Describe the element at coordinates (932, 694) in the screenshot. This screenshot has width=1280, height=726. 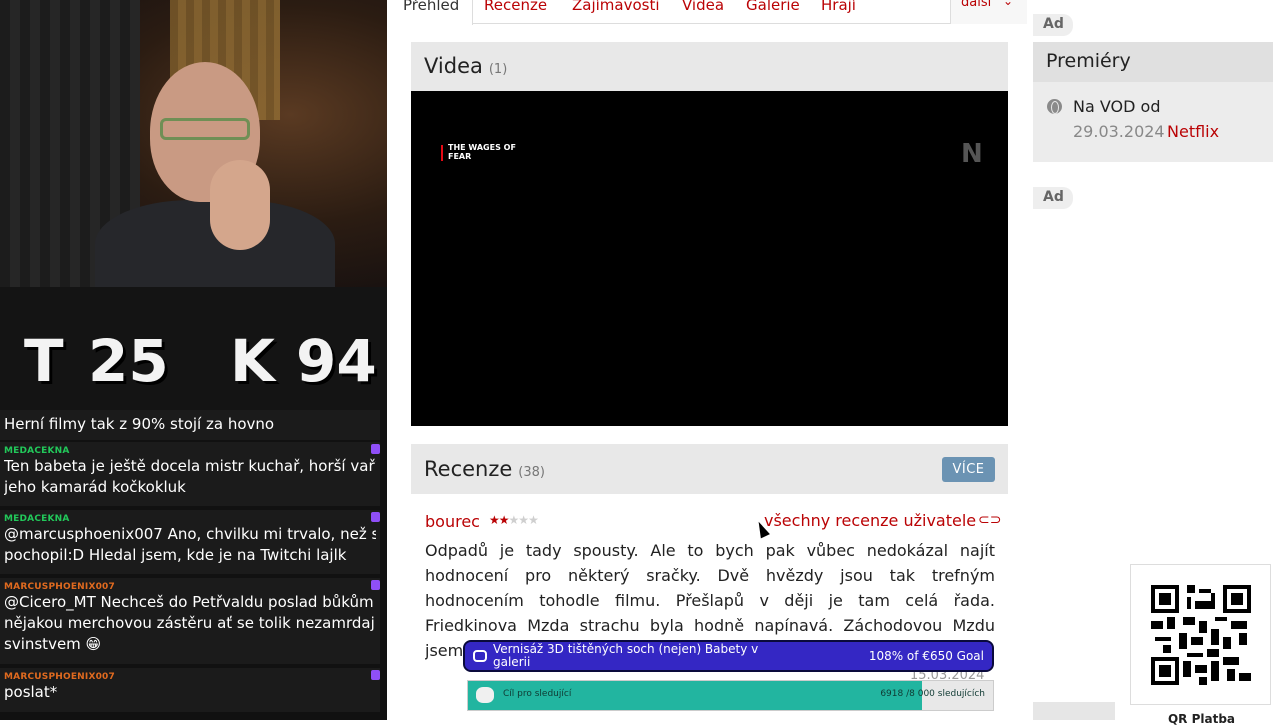
I see `follower-goal-count: 6918 /8 000 sledujících` at that location.